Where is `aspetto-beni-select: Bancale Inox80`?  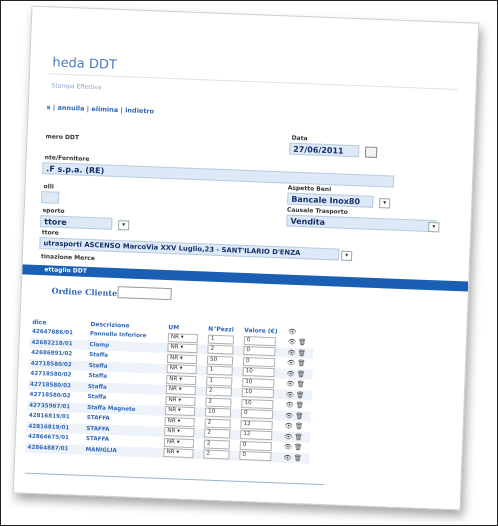 aspetto-beni-select: Bancale Inox80 is located at coordinates (330, 200).